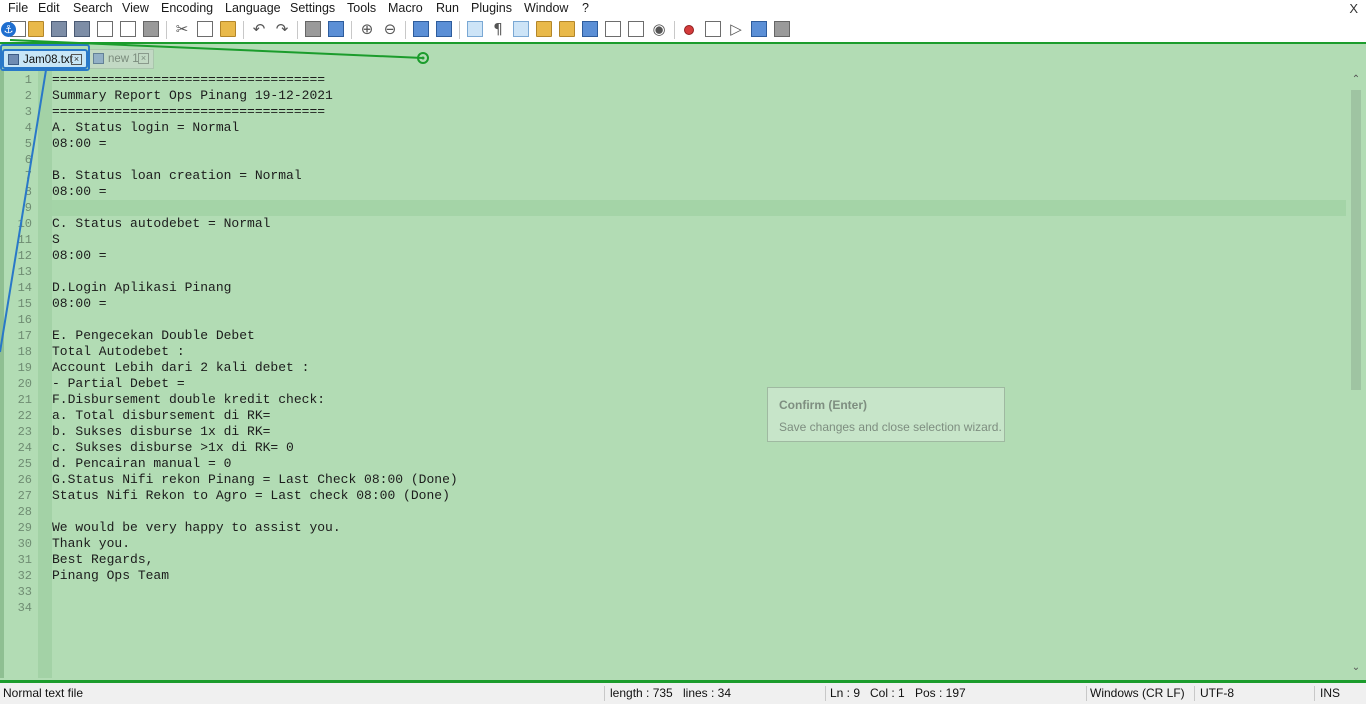 The image size is (1366, 704). Describe the element at coordinates (153, 336) in the screenshot. I see `code-line: E. Pengecekan Double Debet` at that location.